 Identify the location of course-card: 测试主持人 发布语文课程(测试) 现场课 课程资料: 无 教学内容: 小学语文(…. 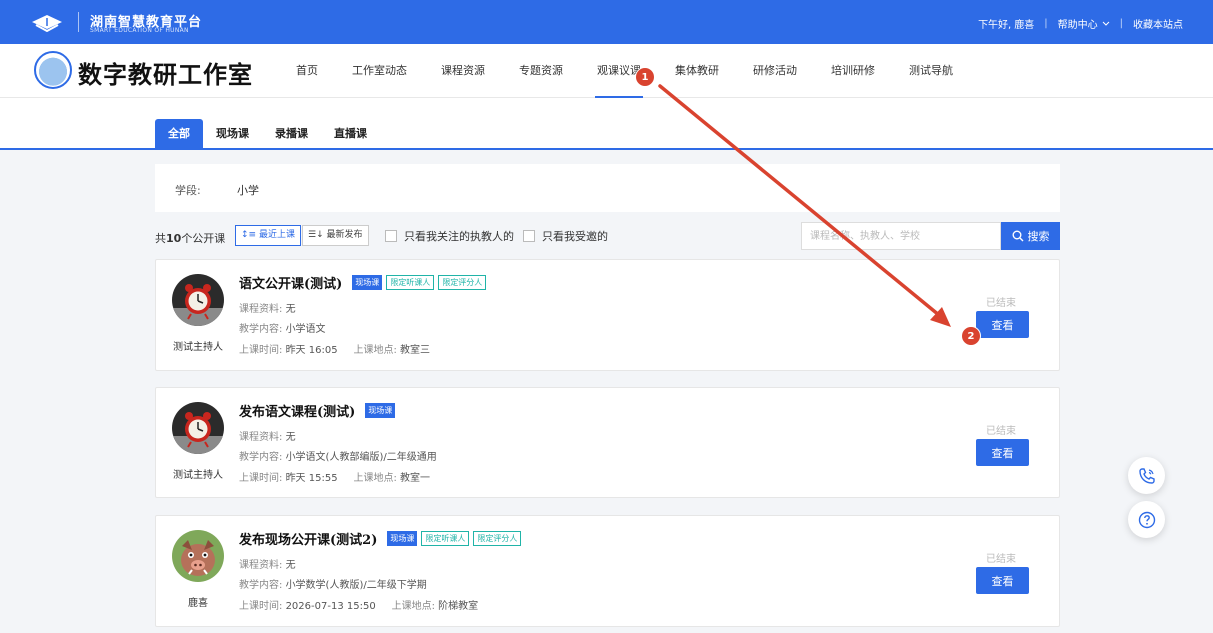
(607, 442).